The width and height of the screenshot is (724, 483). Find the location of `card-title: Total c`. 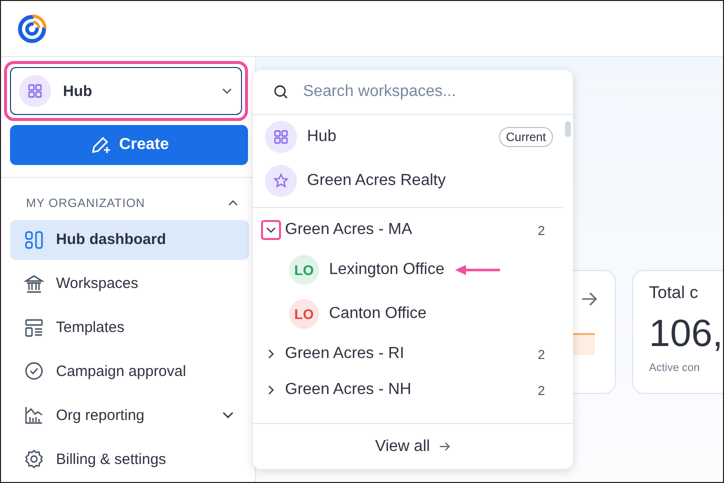

card-title: Total c is located at coordinates (674, 293).